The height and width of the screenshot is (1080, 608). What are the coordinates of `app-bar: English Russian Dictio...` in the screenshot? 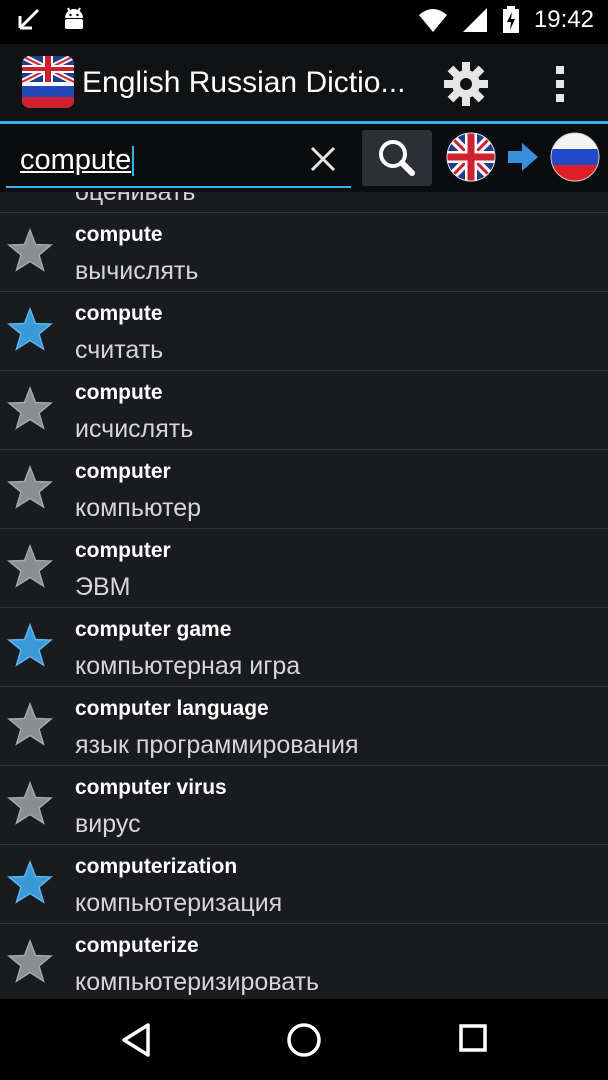 It's located at (304, 84).